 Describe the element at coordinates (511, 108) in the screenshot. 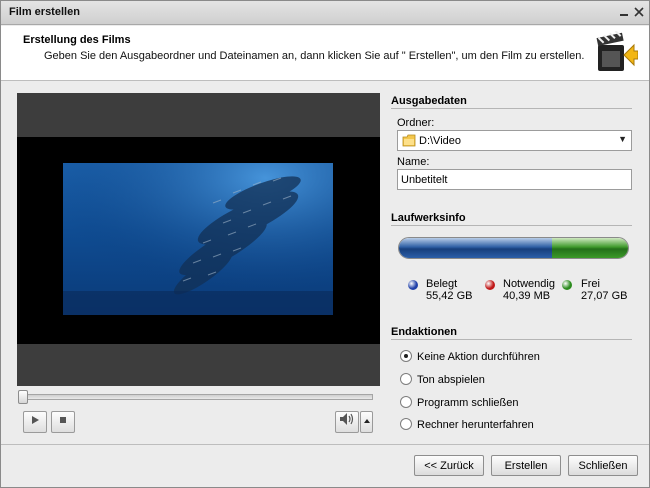

I see `output-section-divider` at that location.